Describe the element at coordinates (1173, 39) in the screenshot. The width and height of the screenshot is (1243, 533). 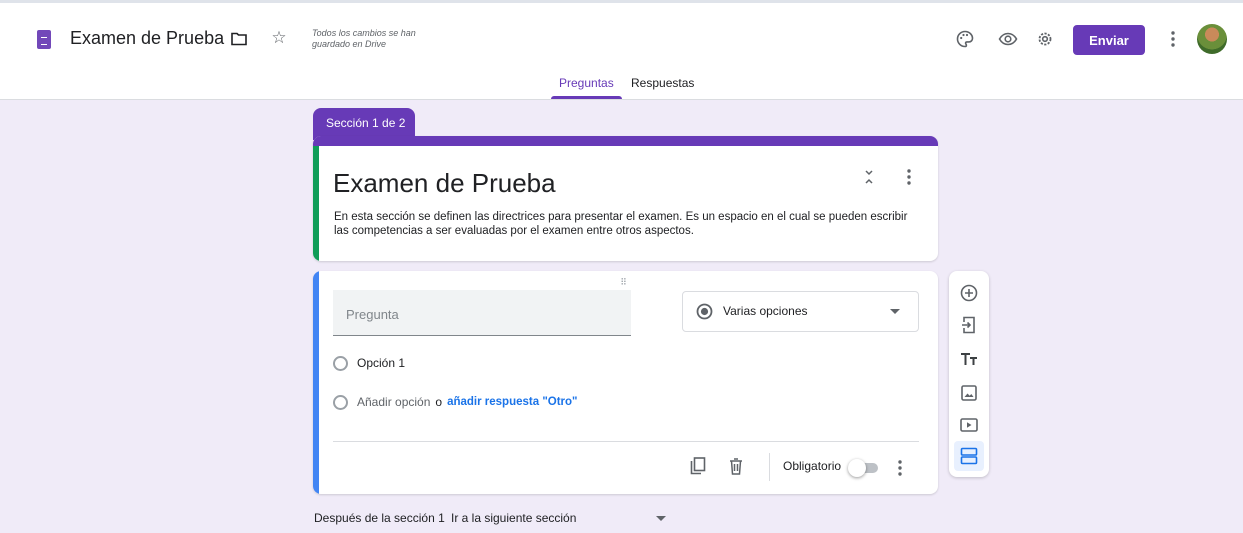
I see `more-vert-icon` at that location.